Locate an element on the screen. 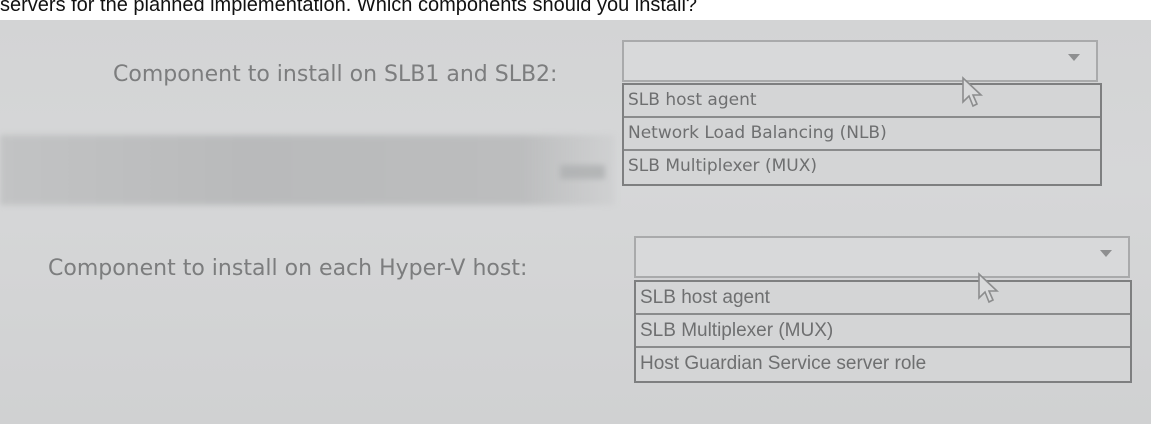 This screenshot has width=1151, height=424. slb-component-dropdown is located at coordinates (860, 61).